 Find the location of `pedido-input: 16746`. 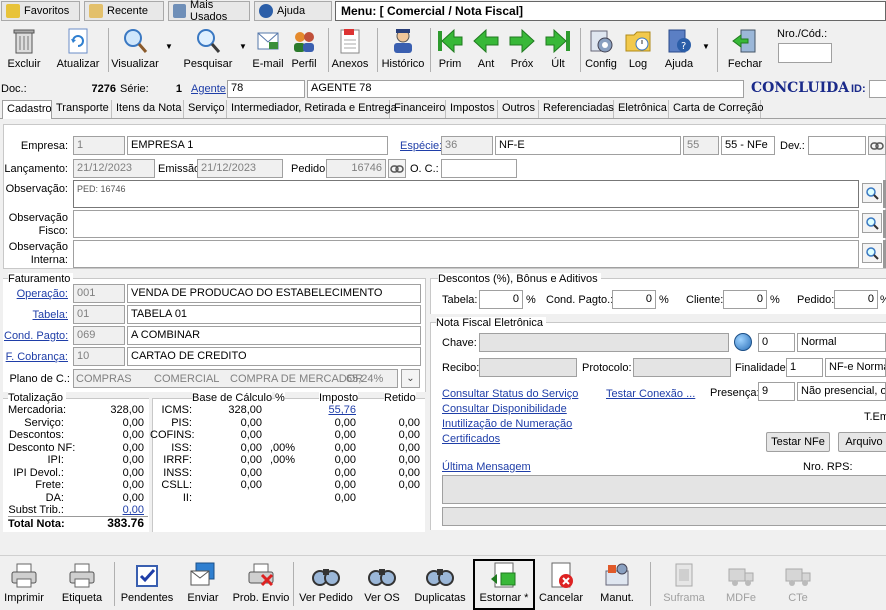

pedido-input: 16746 is located at coordinates (356, 168).